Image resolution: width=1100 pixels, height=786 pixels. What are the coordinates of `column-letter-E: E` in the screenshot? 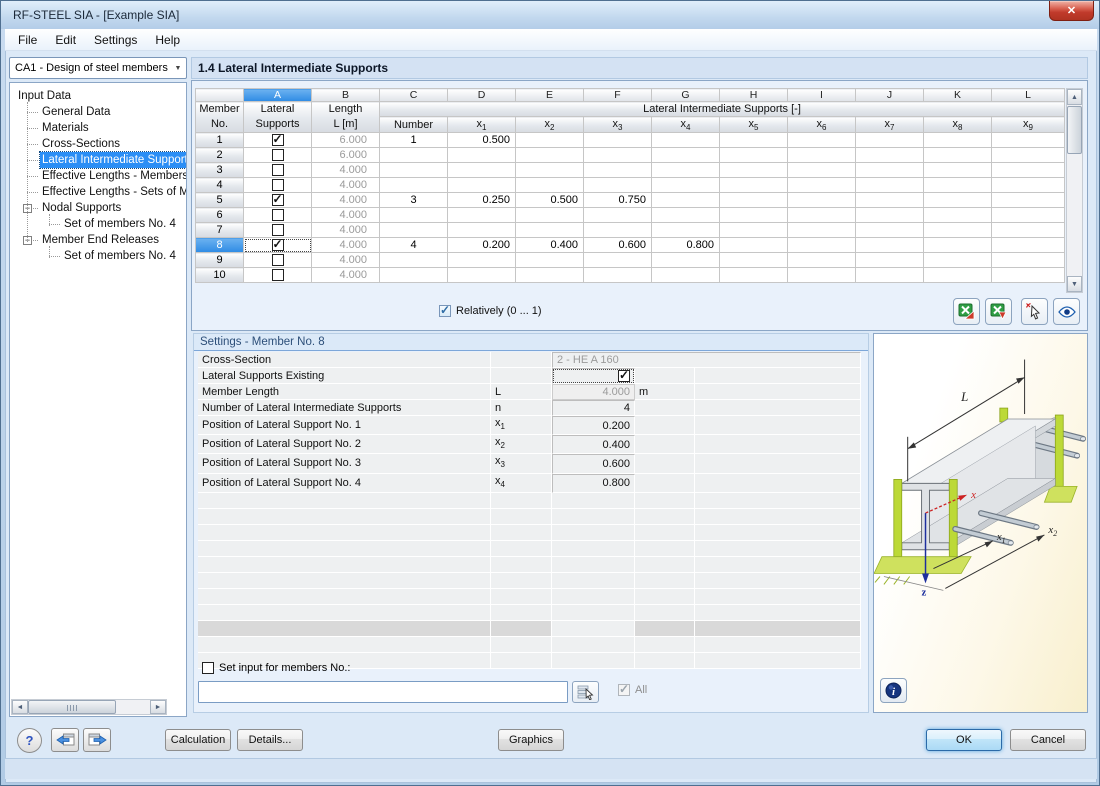 It's located at (549, 95).